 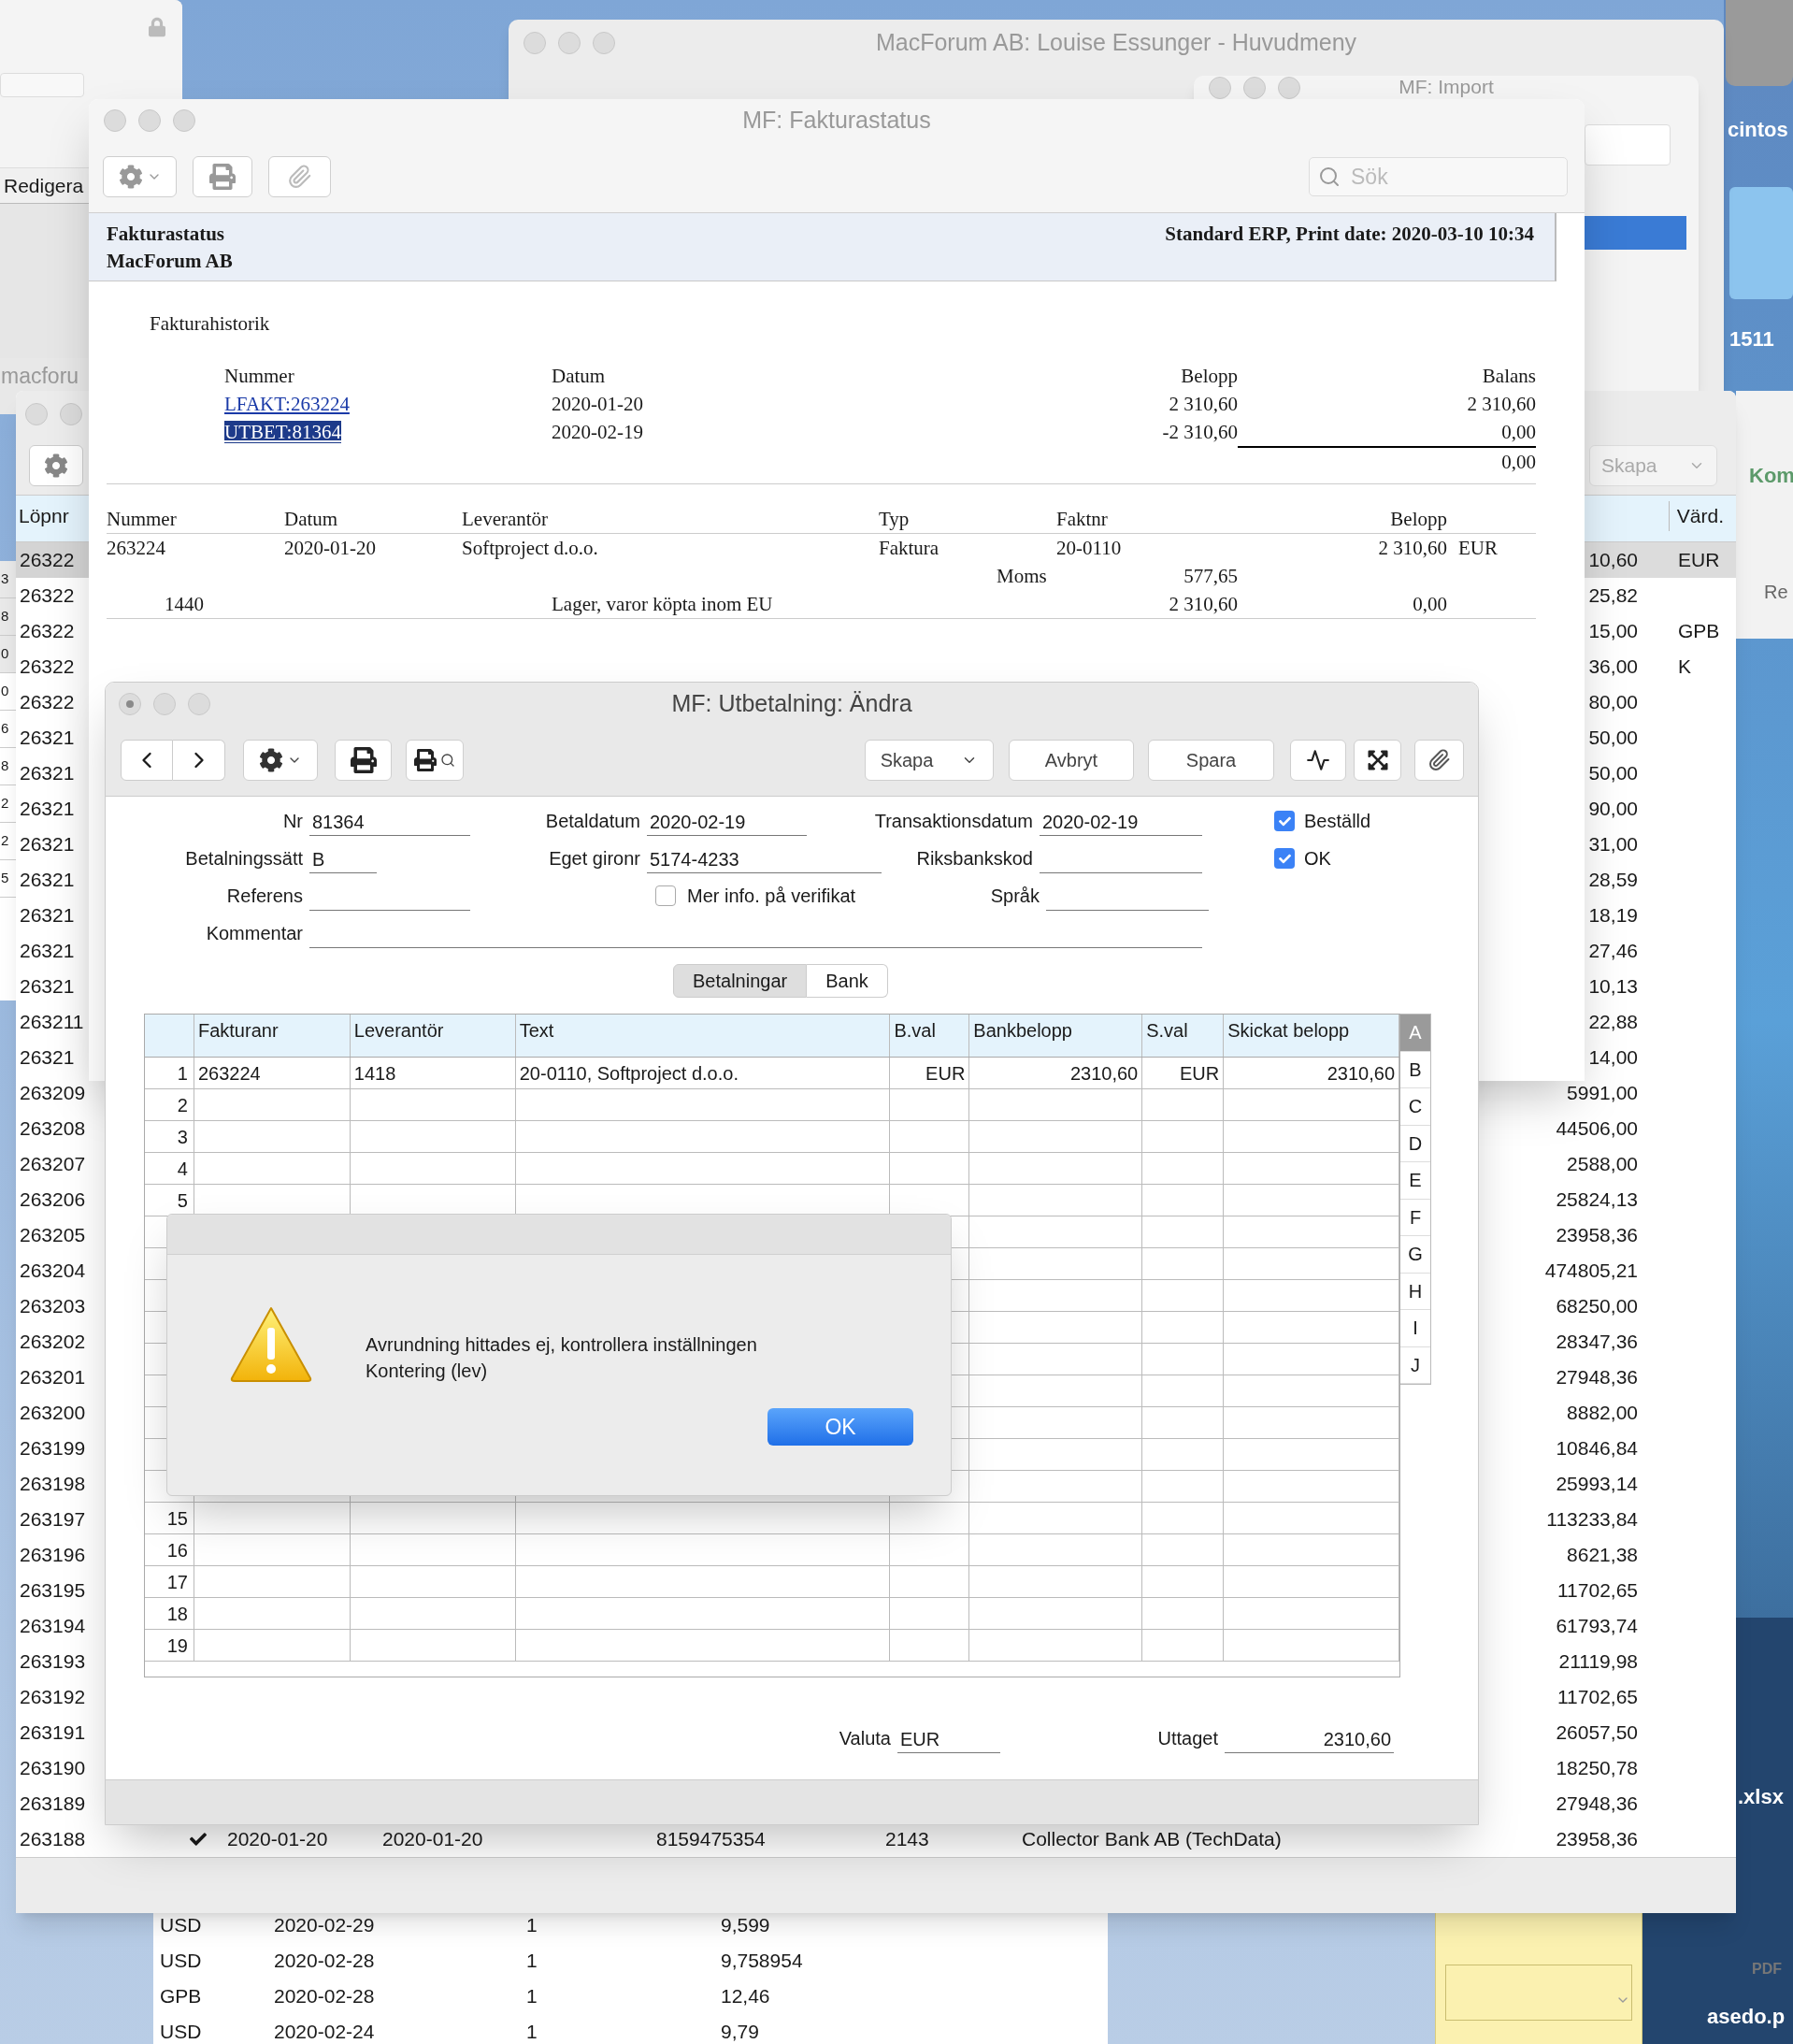 I want to click on magnifier-icon, so click(x=447, y=760).